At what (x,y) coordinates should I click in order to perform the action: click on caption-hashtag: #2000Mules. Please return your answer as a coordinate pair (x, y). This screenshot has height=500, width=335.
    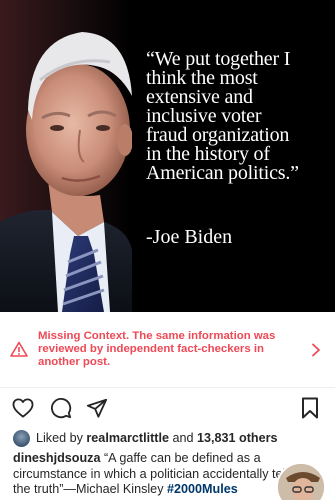
    Looking at the image, I should click on (202, 489).